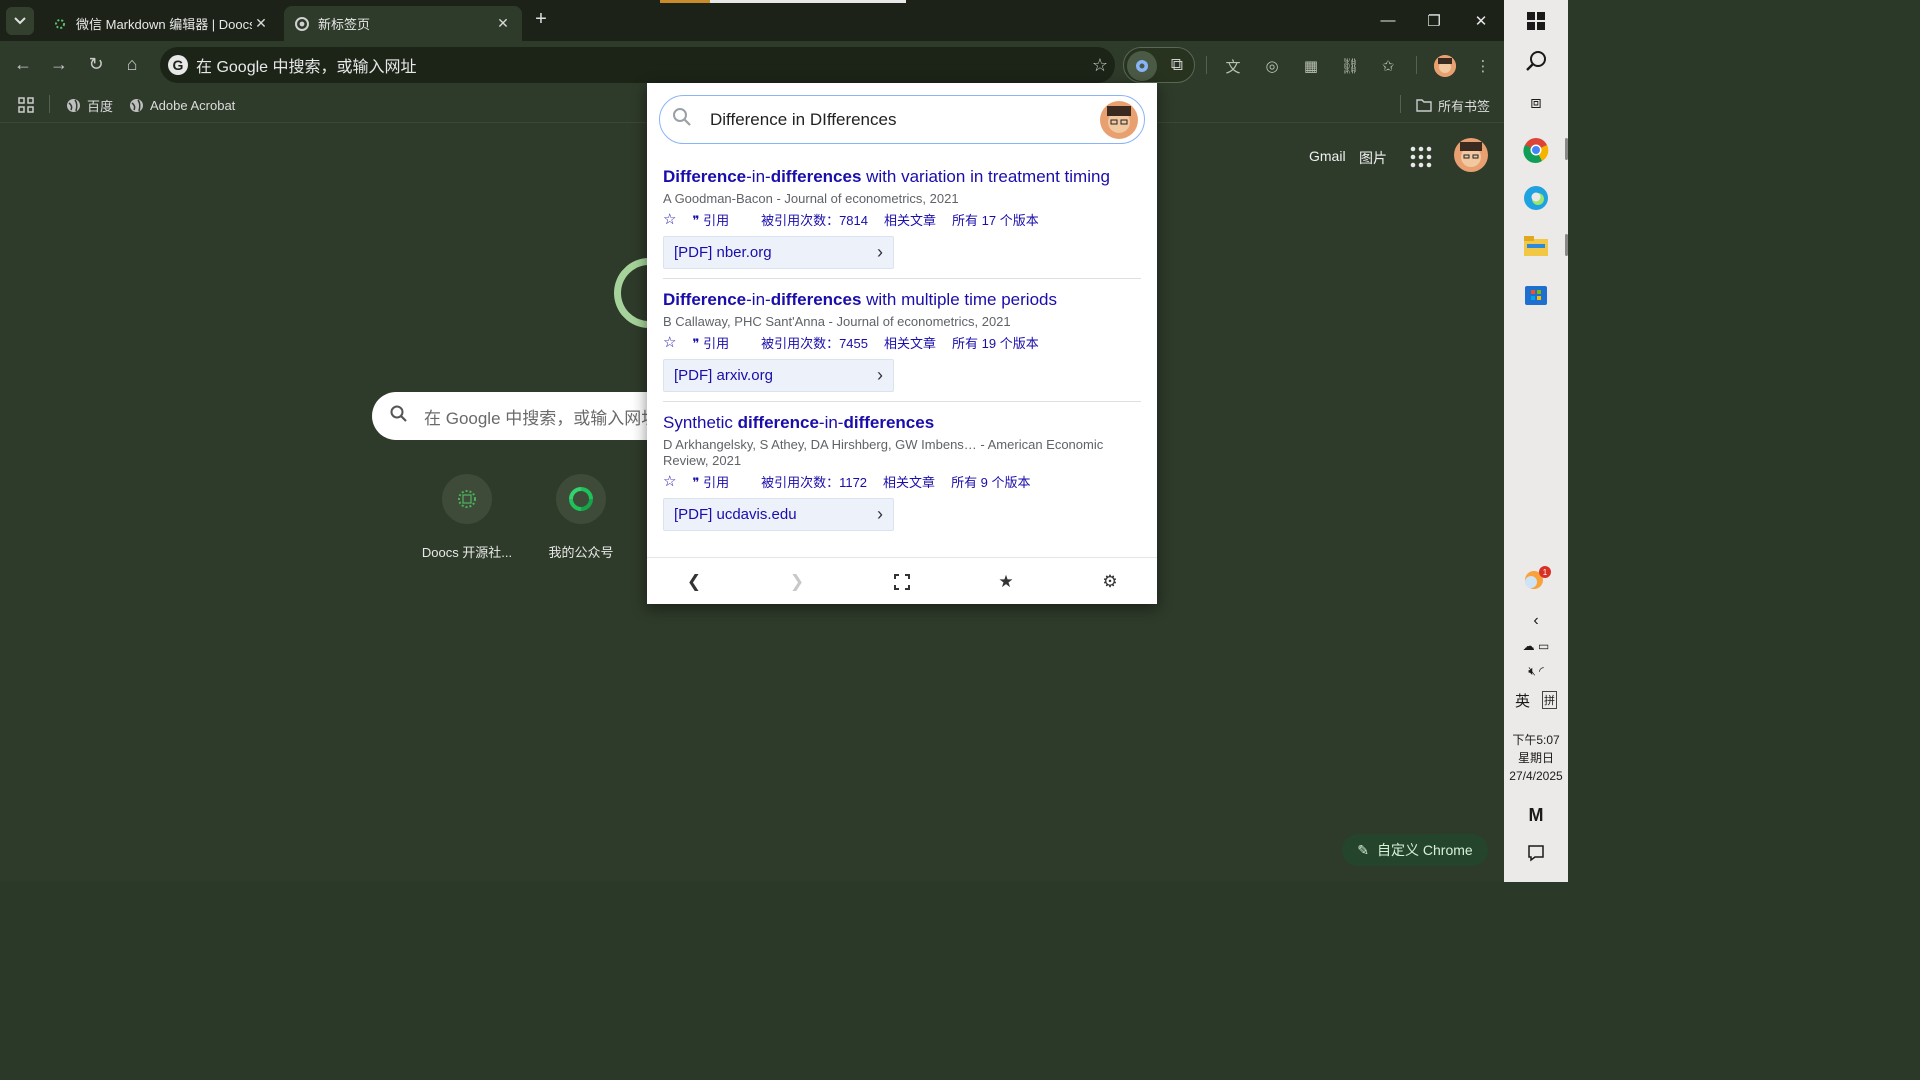 This screenshot has width=1920, height=1080. What do you see at coordinates (1536, 621) in the screenshot?
I see `show-hidden-icons-chevron-icon: ‹` at bounding box center [1536, 621].